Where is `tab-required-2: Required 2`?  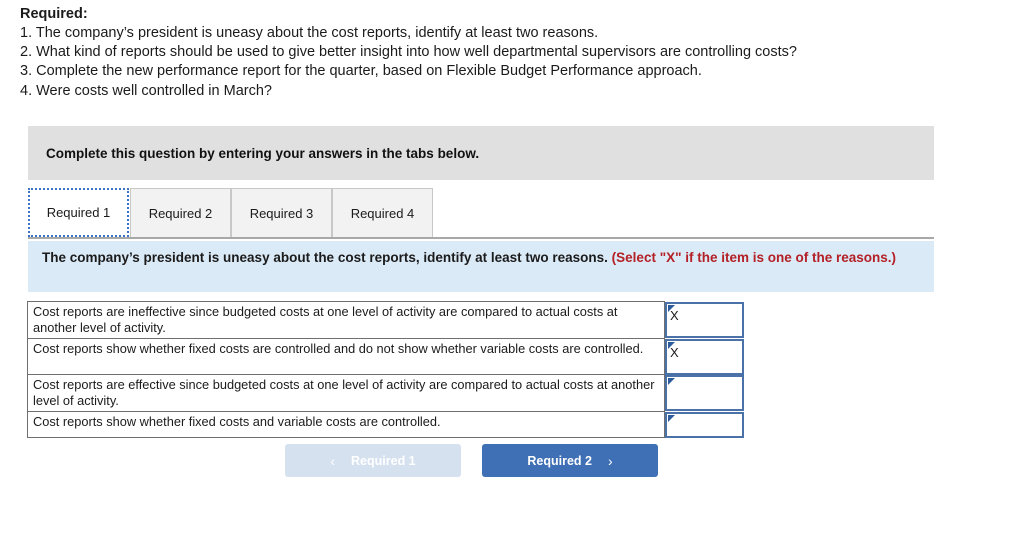
tab-required-2: Required 2 is located at coordinates (180, 212).